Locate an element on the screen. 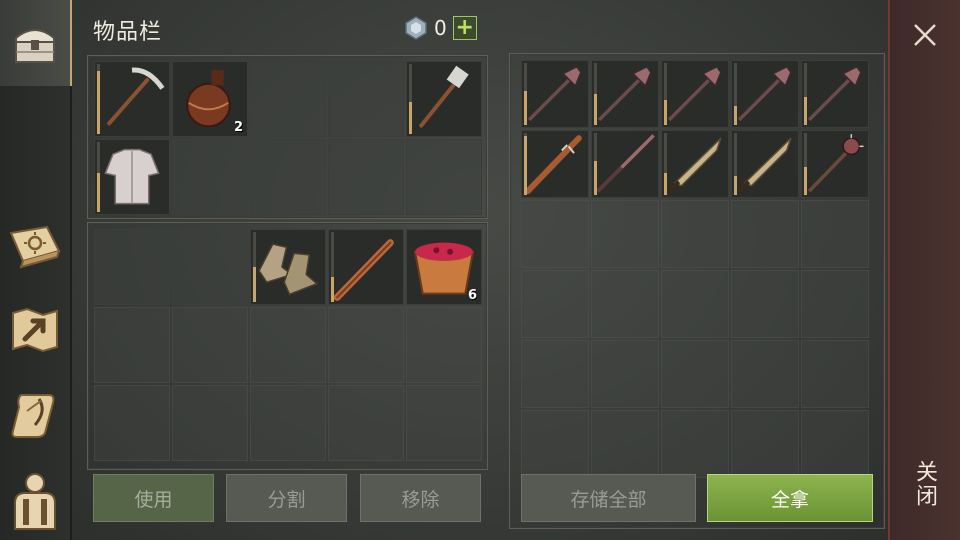 This screenshot has width=960, height=540. use-button: 使用 is located at coordinates (153, 498).